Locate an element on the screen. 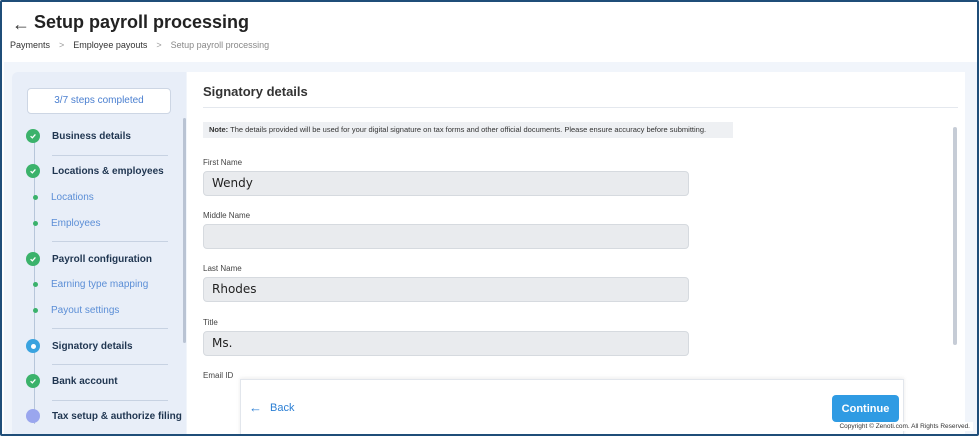 This screenshot has width=979, height=436. middle-name-input is located at coordinates (446, 236).